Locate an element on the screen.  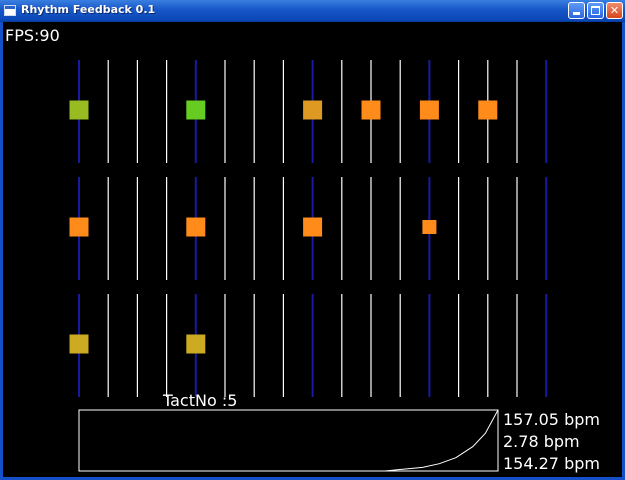
tempo-graph-curve is located at coordinates (289, 440).